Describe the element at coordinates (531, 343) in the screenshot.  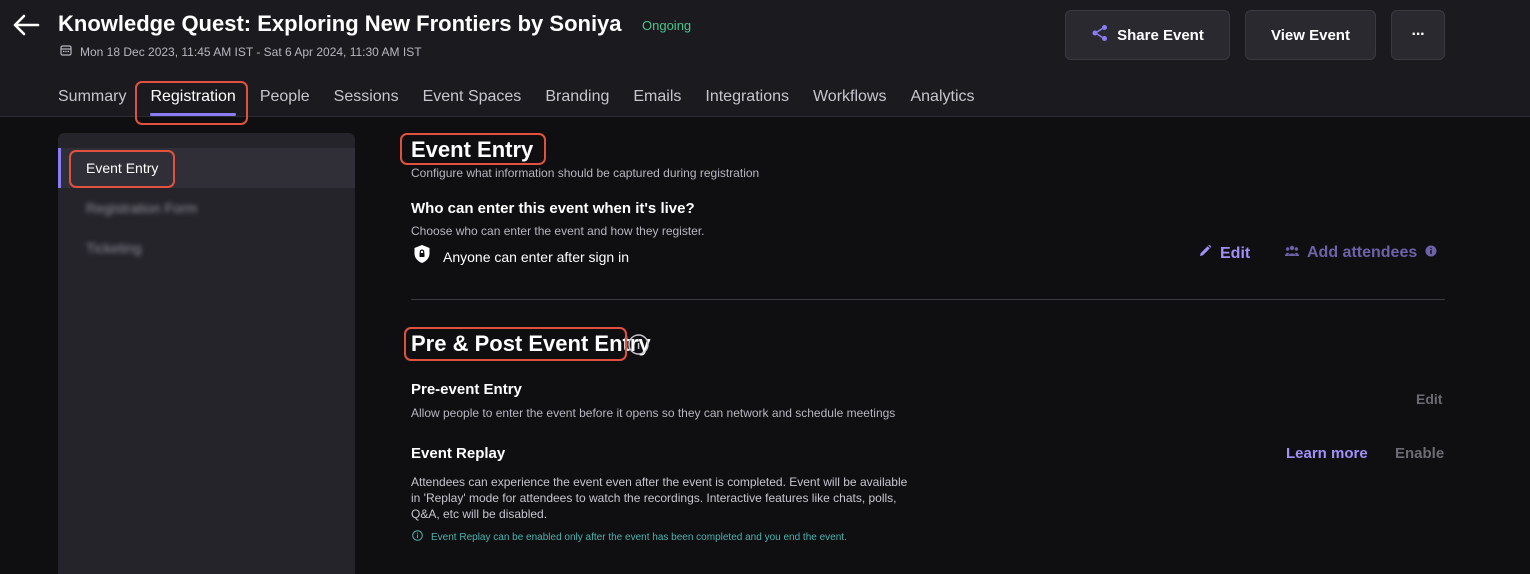
I see `section-title-pre-post-entry: Pre & Post Event Entry` at that location.